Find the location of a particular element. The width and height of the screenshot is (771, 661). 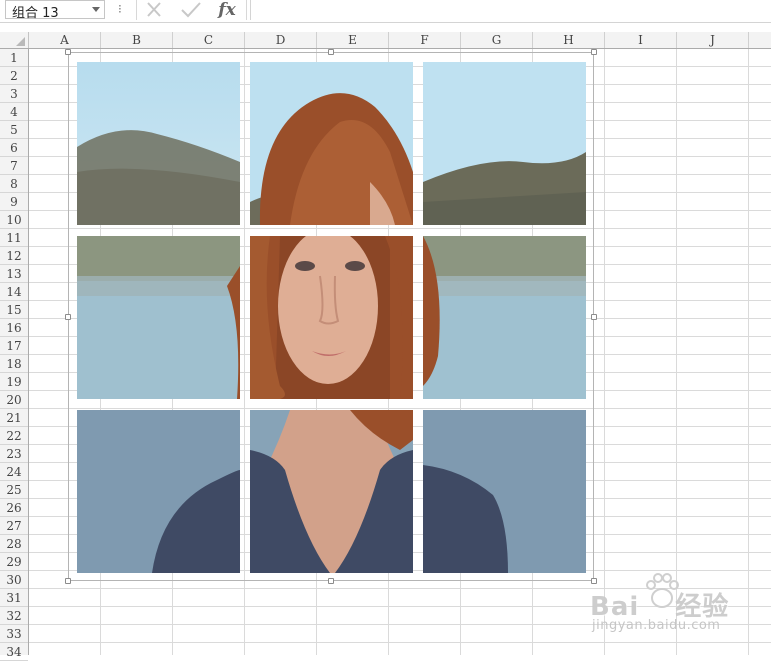

row-header-26: 26 is located at coordinates (14, 508).